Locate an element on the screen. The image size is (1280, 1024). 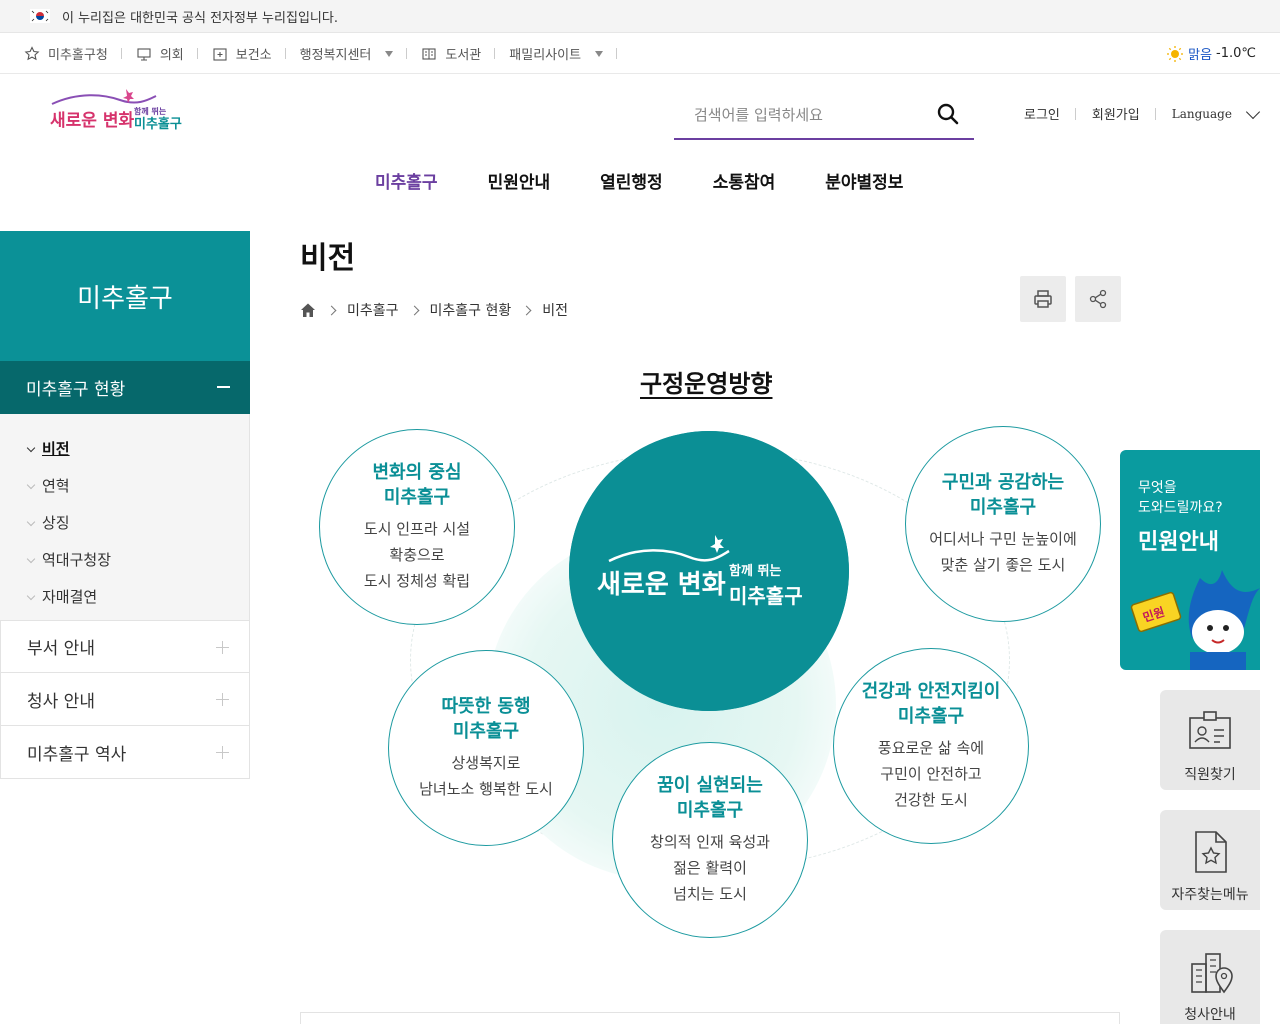
auth-links: 로그인 회원가입 Language is located at coordinates (1149, 113).